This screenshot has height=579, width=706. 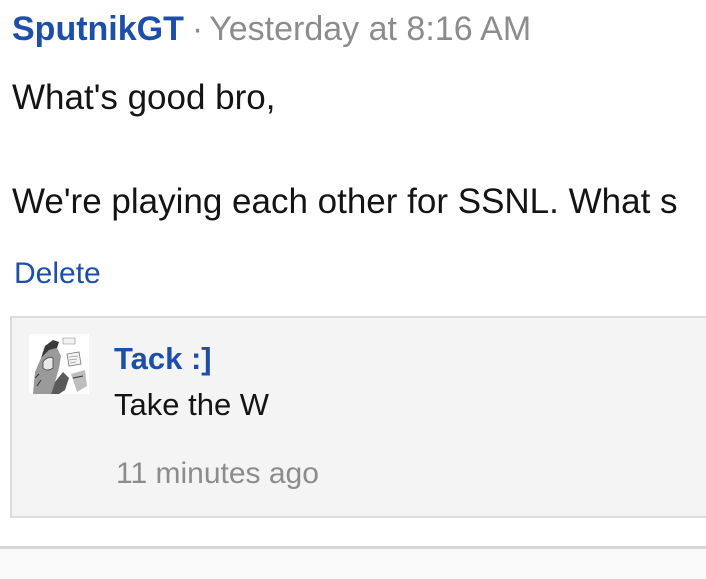 What do you see at coordinates (353, 564) in the screenshot?
I see `next-post-area` at bounding box center [353, 564].